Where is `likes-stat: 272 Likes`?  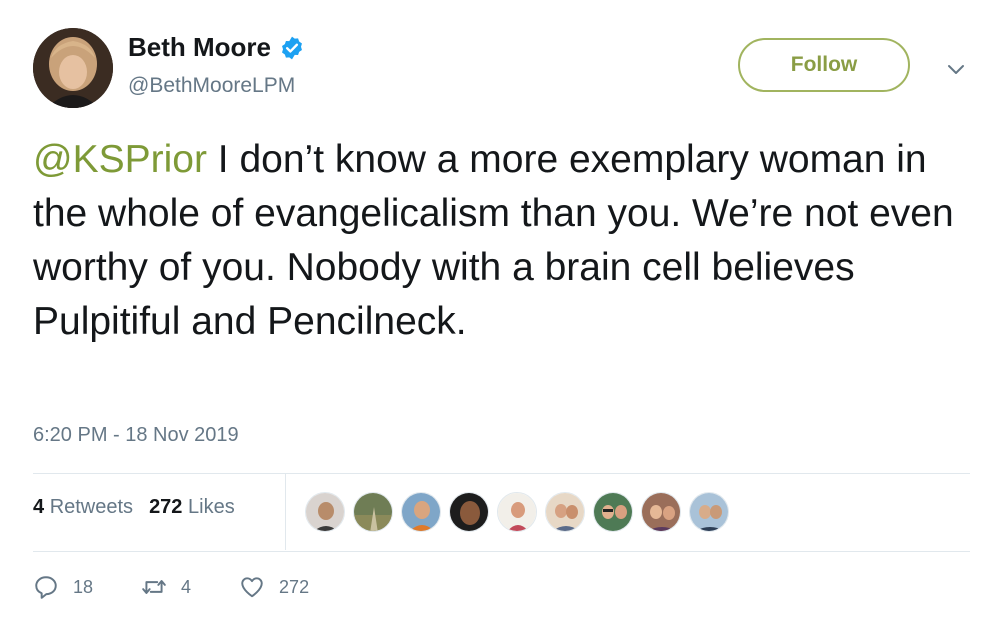
likes-stat: 272 Likes is located at coordinates (192, 507).